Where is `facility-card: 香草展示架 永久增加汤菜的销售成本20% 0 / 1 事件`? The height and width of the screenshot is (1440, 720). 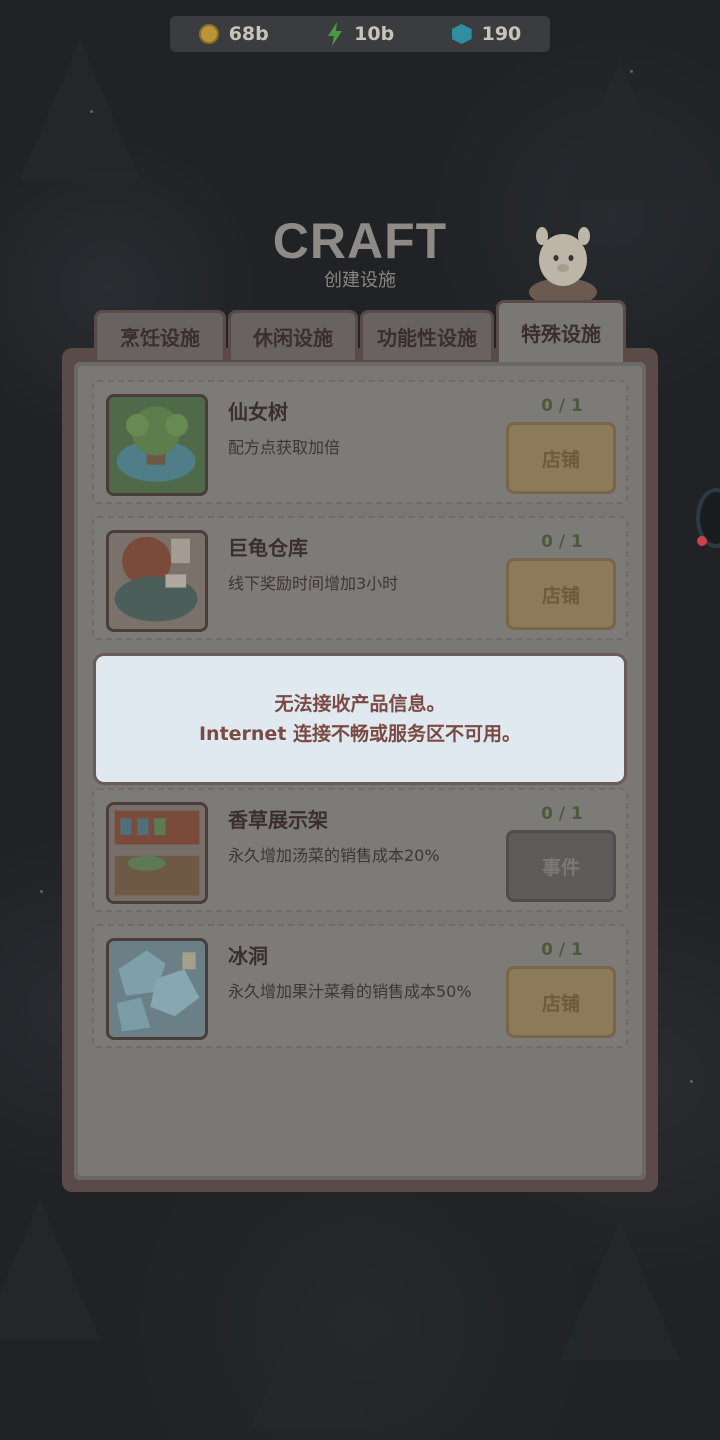 facility-card: 香草展示架 永久增加汤菜的销售成本20% 0 / 1 事件 is located at coordinates (360, 850).